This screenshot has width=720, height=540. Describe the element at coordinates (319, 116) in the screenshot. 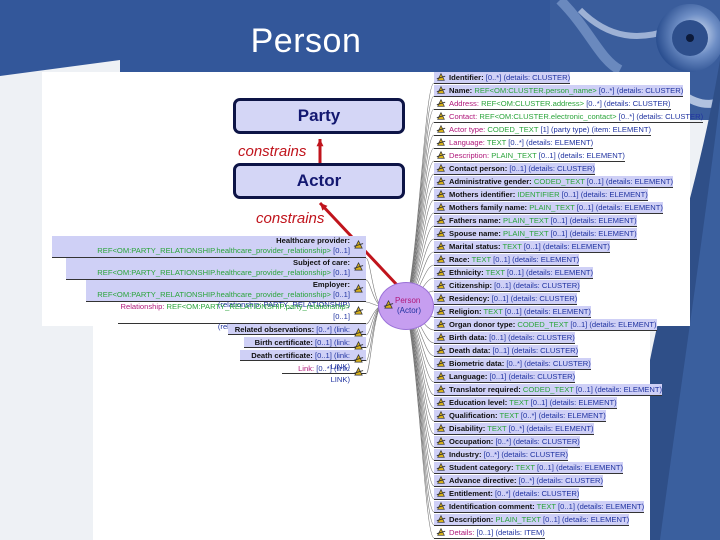

I see `party-box: Party` at that location.